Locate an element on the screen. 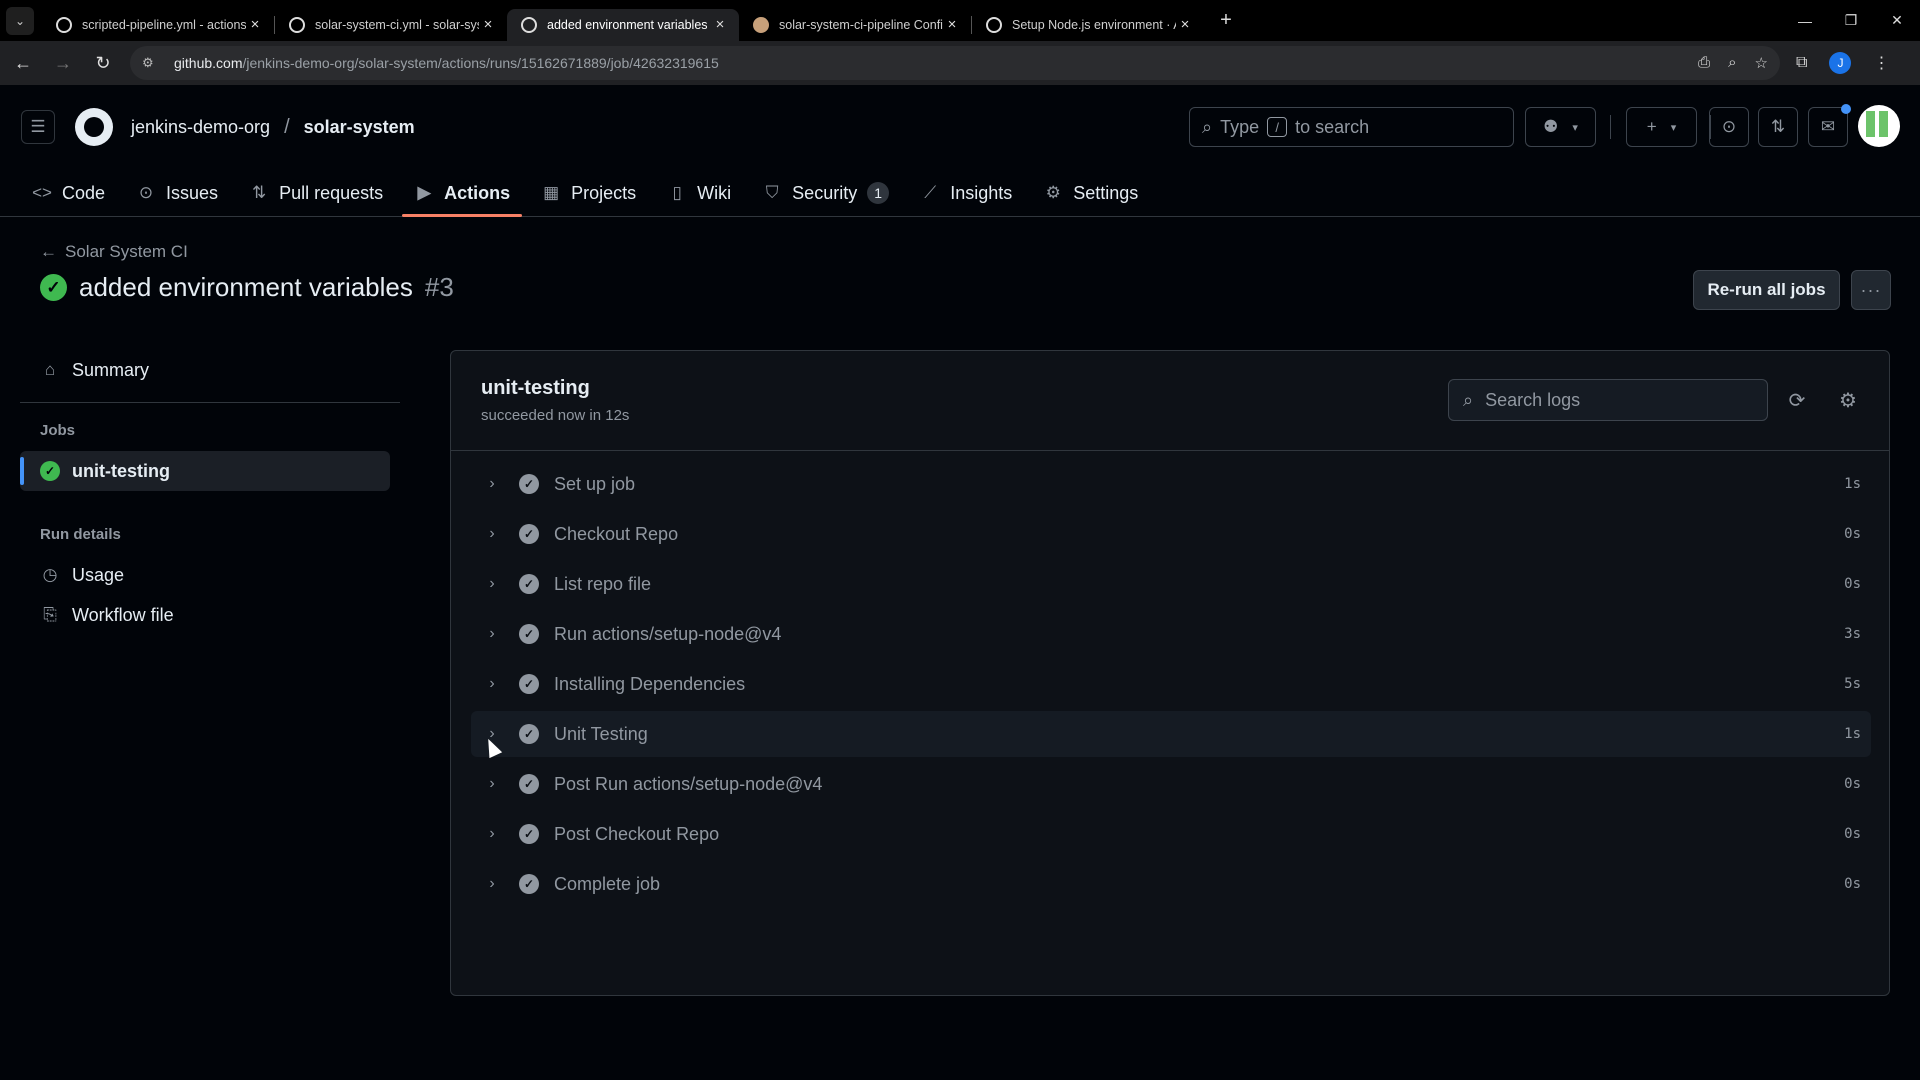 The width and height of the screenshot is (1920, 1080). book-icon: ▯ is located at coordinates (677, 192).